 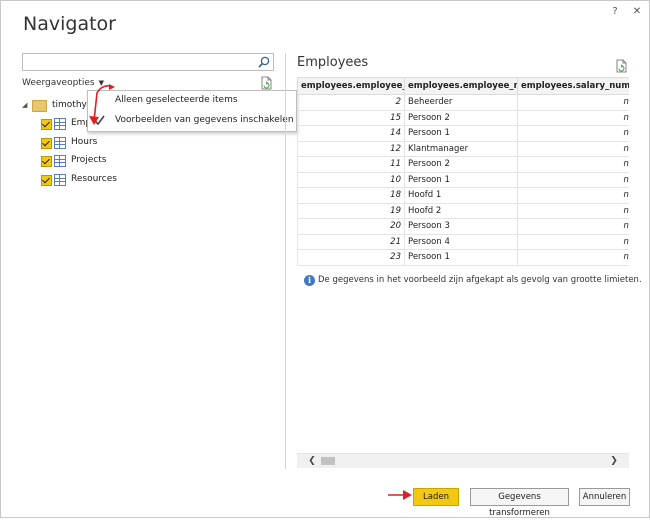 I want to click on close-button: ✕, so click(x=637, y=12).